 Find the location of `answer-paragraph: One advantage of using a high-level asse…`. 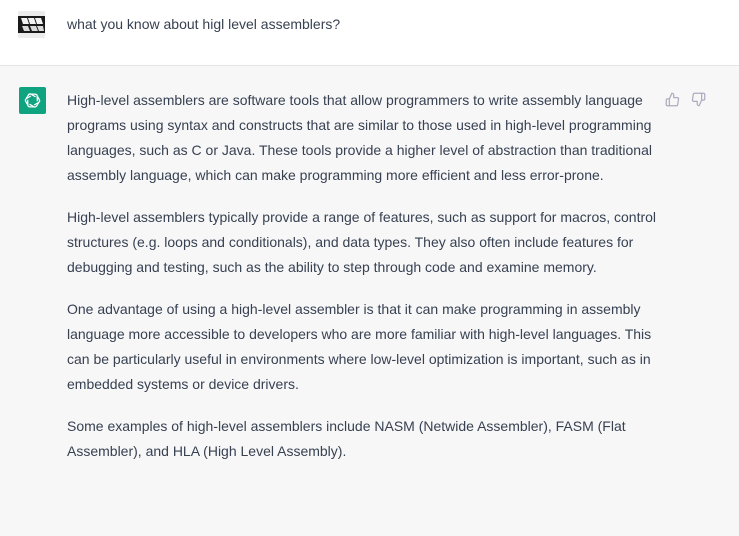

answer-paragraph: One advantage of using a high-level asse… is located at coordinates (359, 346).